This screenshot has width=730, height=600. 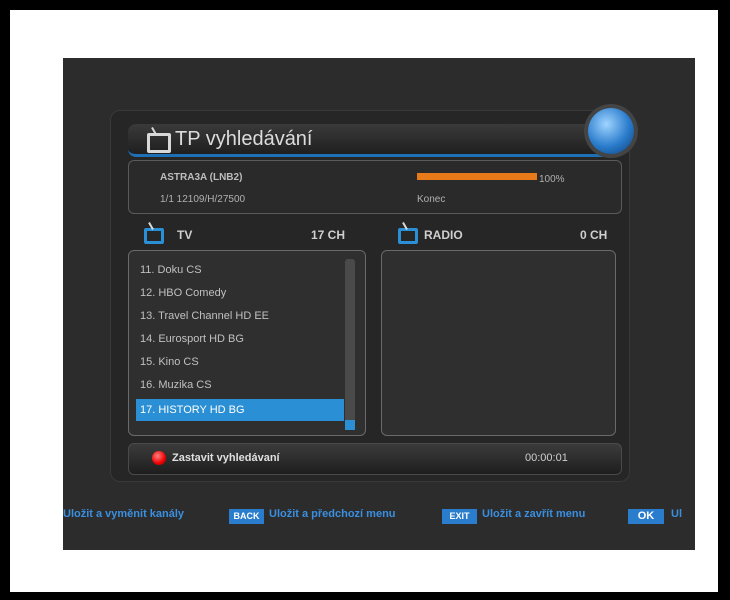 I want to click on tv-list-icon, so click(x=154, y=236).